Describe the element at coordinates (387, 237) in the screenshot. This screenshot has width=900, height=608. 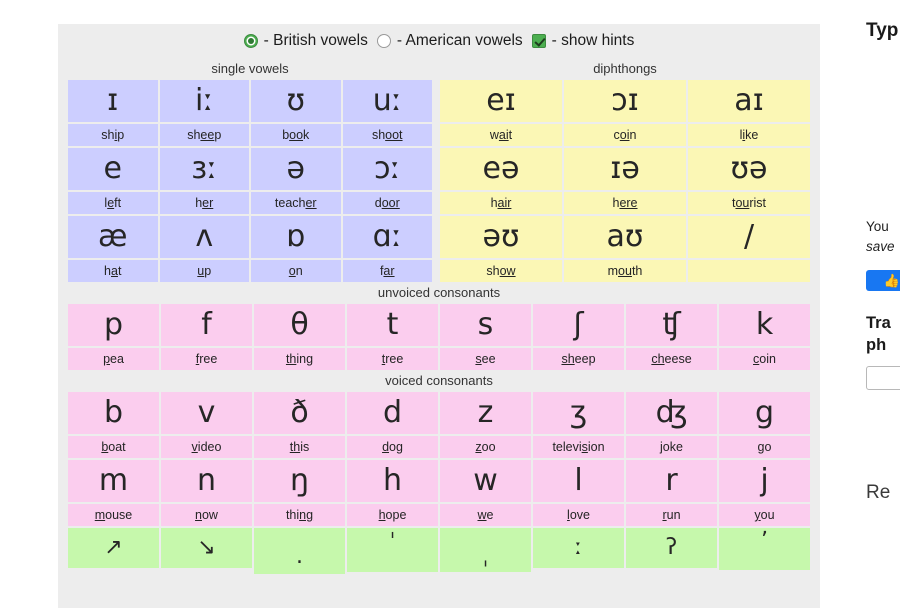
I see `phoneme-cell: ɑː` at that location.